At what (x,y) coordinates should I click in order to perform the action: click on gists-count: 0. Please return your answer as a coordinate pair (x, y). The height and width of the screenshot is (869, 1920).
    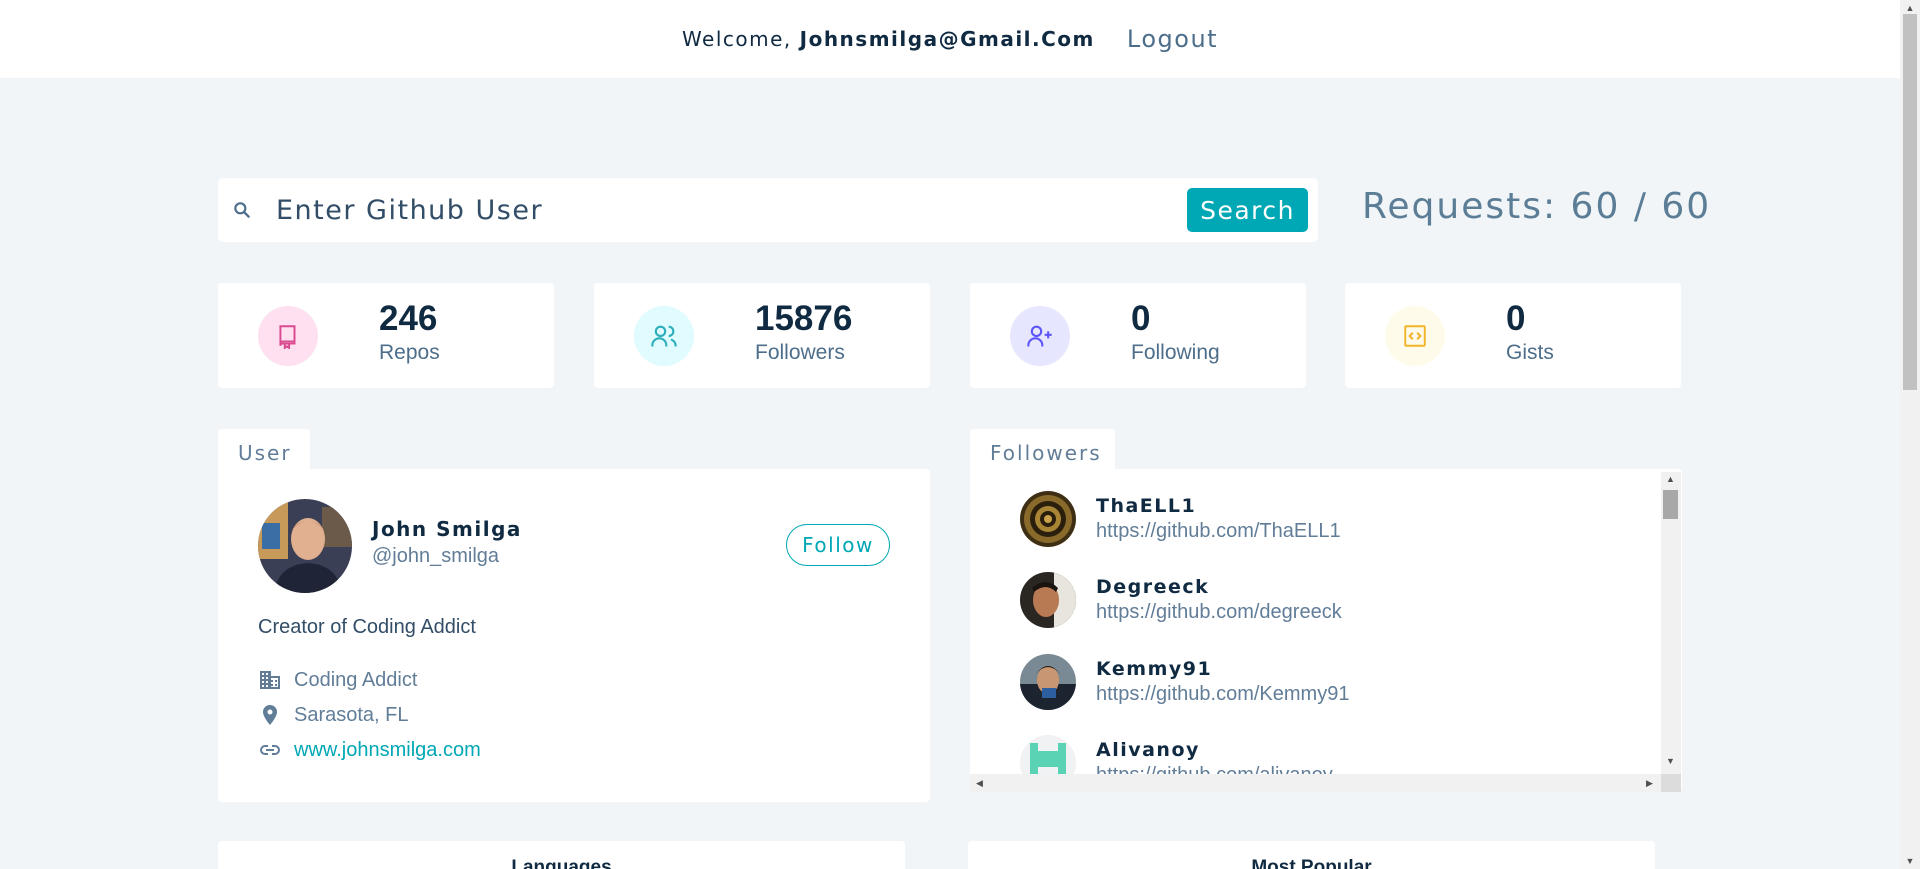
    Looking at the image, I should click on (1516, 318).